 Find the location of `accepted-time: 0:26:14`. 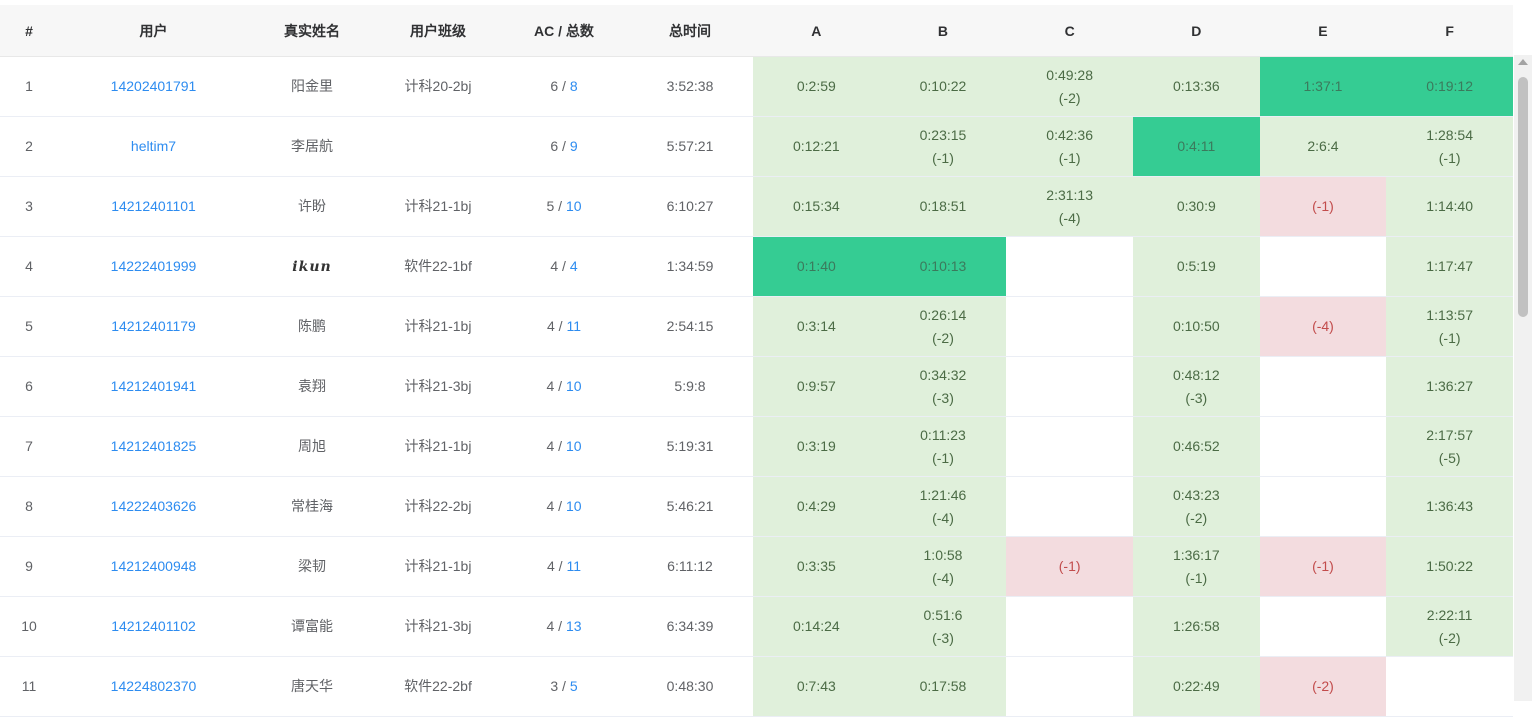

accepted-time: 0:26:14 is located at coordinates (943, 314).